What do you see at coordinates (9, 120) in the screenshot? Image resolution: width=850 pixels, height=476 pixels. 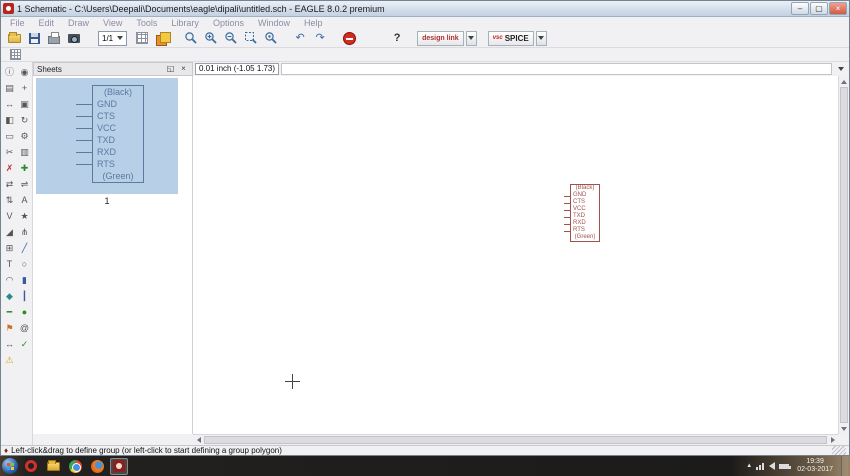 I see `mirror-tool-icon: ◧` at bounding box center [9, 120].